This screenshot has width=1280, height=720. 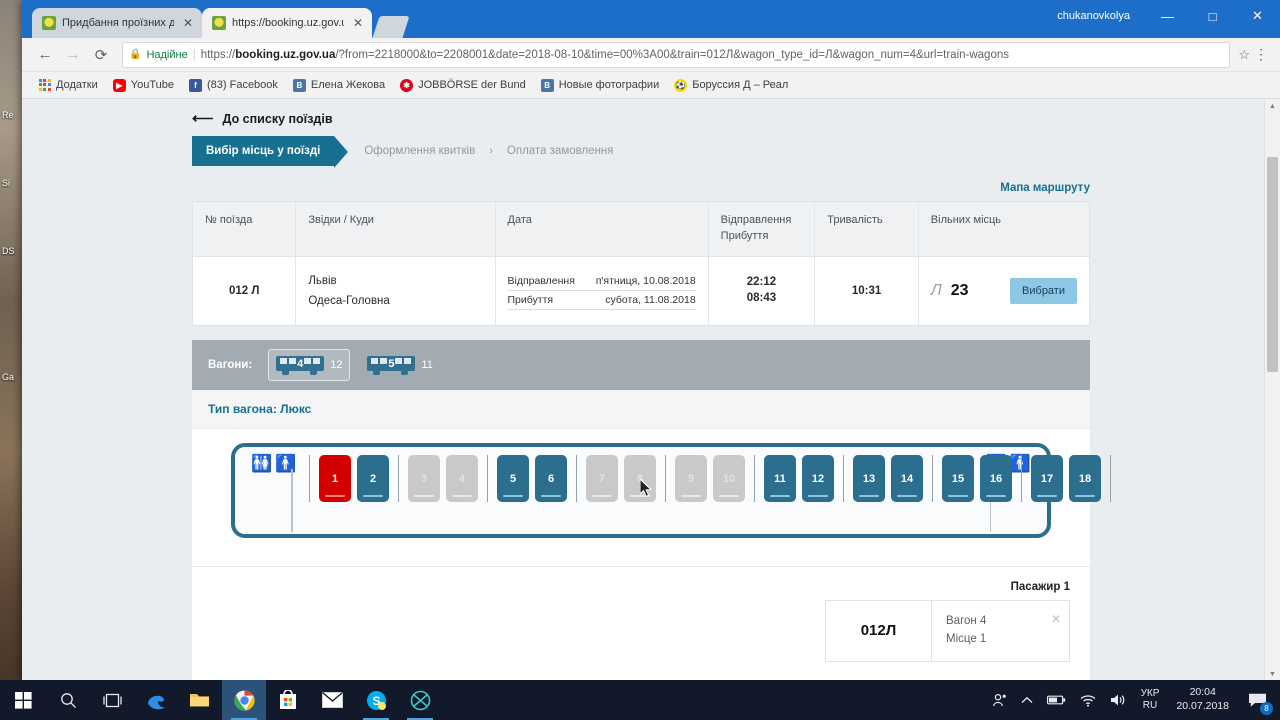 I want to click on clock: 20:04 20.07.2018, so click(x=1202, y=699).